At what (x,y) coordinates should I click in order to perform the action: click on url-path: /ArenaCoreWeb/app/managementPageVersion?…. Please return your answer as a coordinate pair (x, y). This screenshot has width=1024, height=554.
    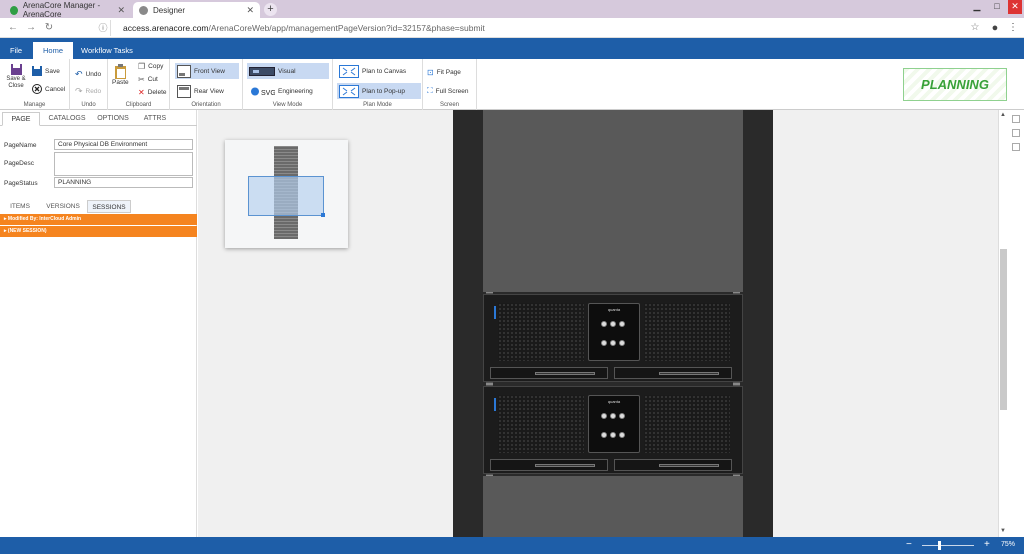
    Looking at the image, I should click on (346, 28).